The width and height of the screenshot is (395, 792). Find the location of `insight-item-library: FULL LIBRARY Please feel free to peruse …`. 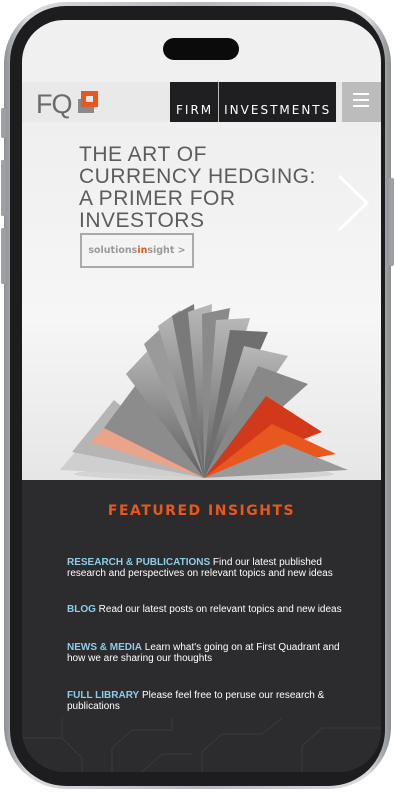

insight-item-library: FULL LIBRARY Please feel free to peruse … is located at coordinates (206, 701).